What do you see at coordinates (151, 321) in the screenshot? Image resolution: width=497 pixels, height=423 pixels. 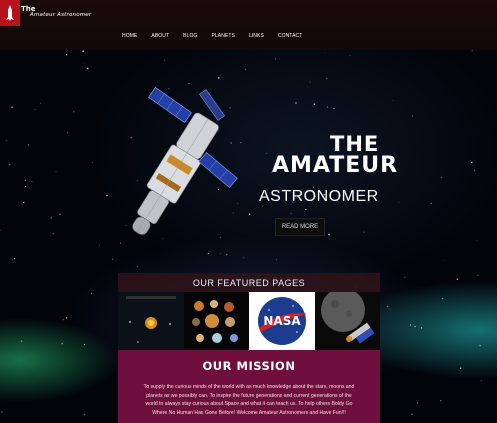 I see `thumb-solar-system` at bounding box center [151, 321].